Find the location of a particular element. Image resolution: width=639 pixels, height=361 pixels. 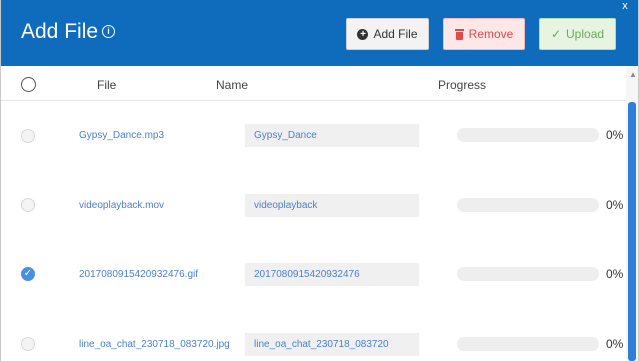

upload-button: ✓ Upload is located at coordinates (577, 34).